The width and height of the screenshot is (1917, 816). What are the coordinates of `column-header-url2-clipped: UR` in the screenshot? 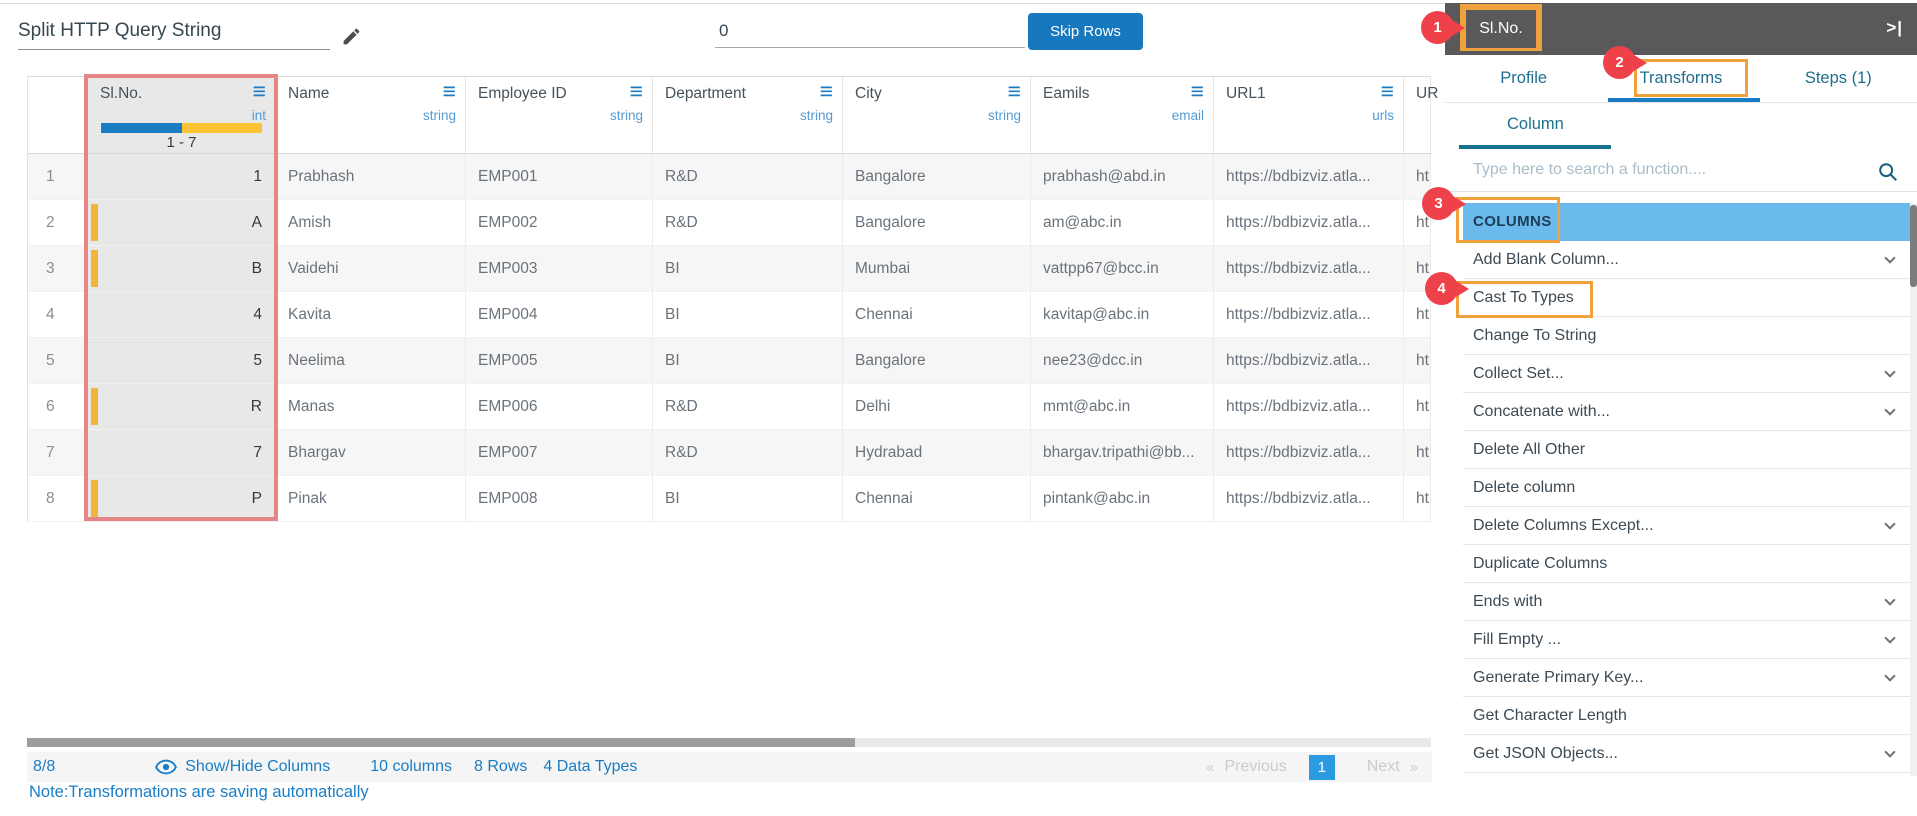 It's located at (1421, 115).